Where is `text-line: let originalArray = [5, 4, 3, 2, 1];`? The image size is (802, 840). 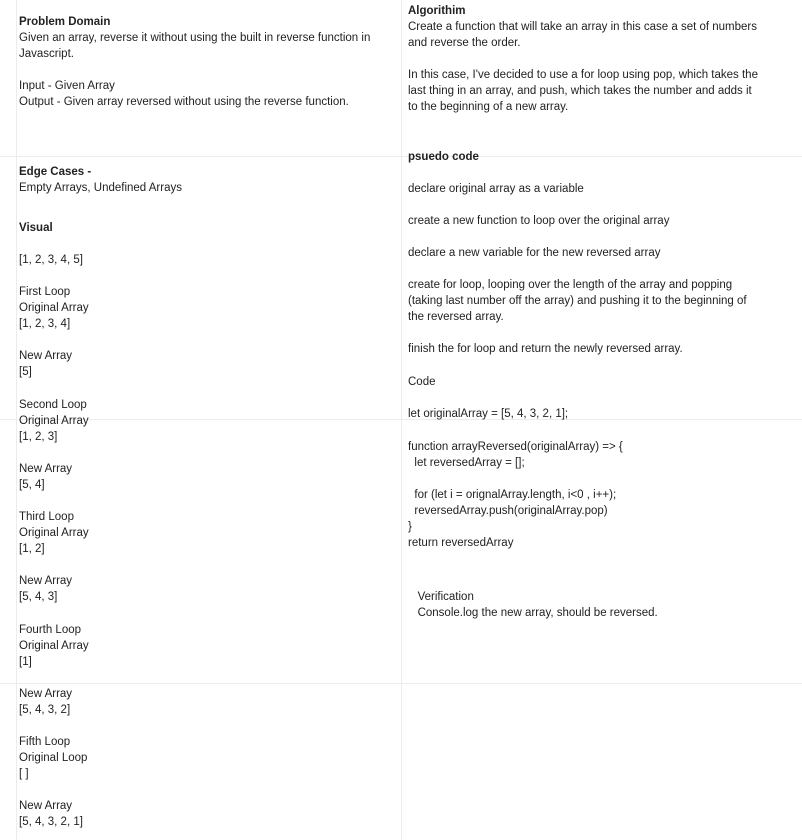
text-line: let originalArray = [5, 4, 3, 2, 1]; is located at coordinates (488, 414).